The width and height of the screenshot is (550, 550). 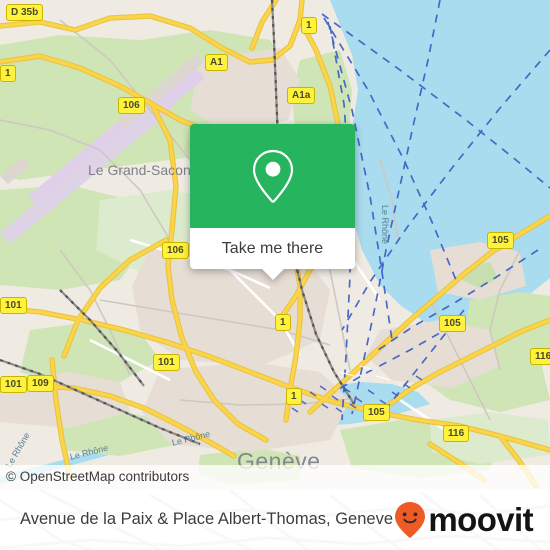 What do you see at coordinates (272, 274) in the screenshot?
I see `popup-pointer` at bounding box center [272, 274].